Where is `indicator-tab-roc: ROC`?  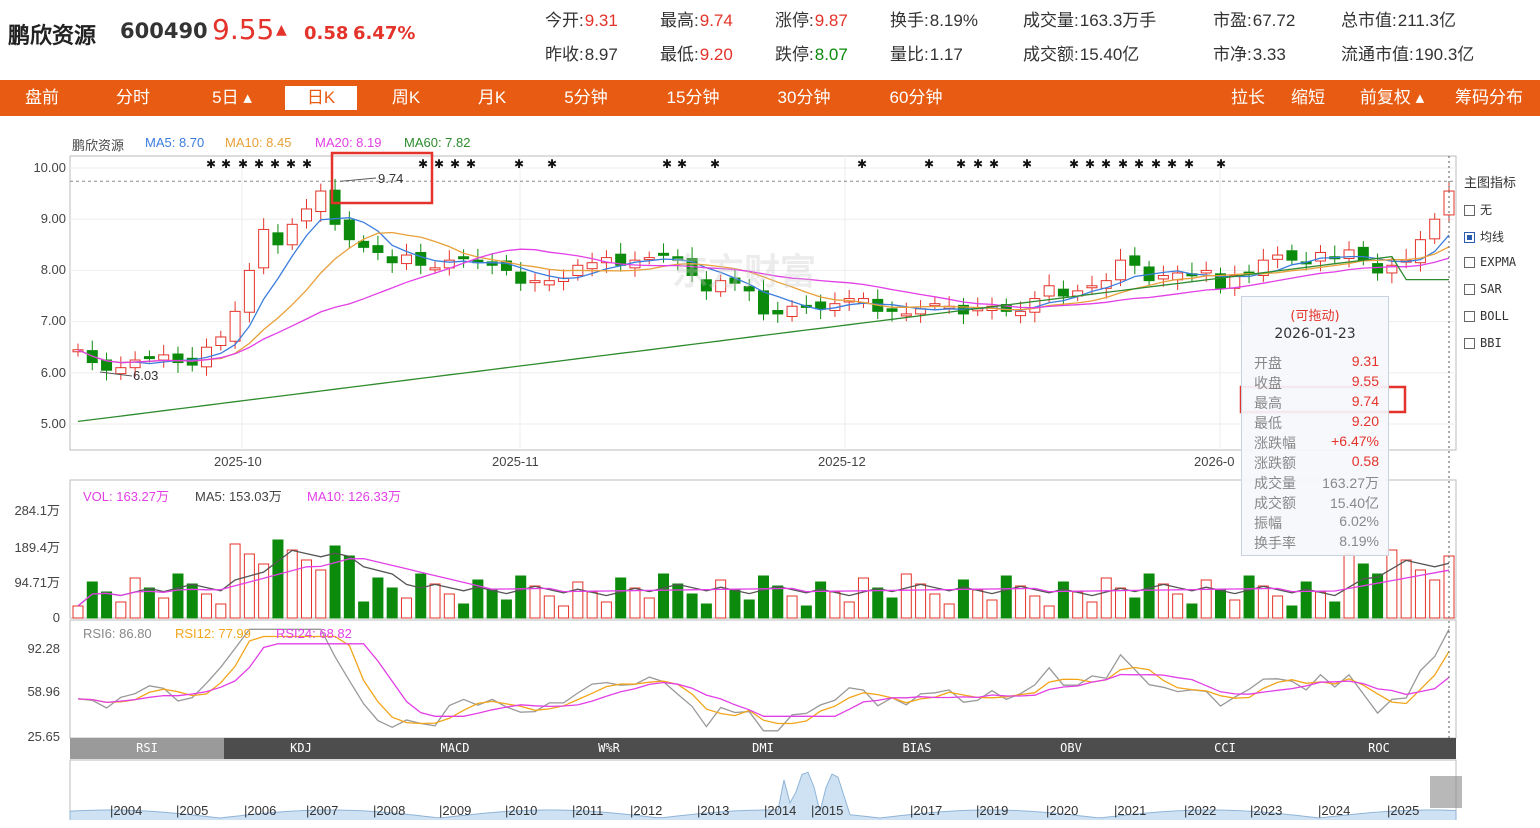 indicator-tab-roc: ROC is located at coordinates (1379, 748).